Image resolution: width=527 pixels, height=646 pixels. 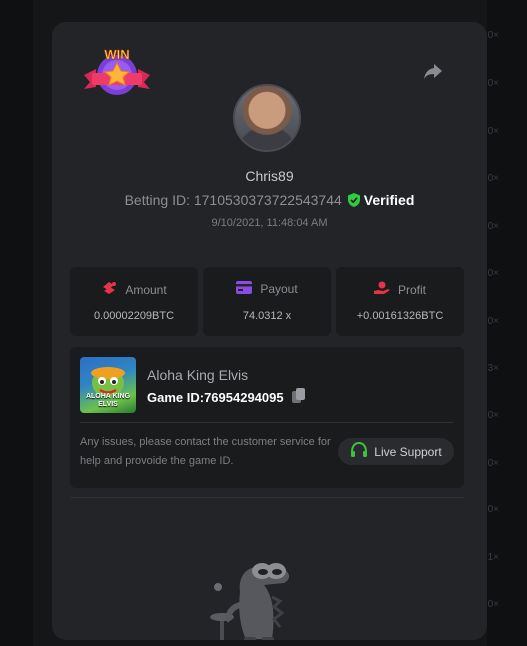 What do you see at coordinates (215, 397) in the screenshot?
I see `game-id: Game ID:76954294095` at bounding box center [215, 397].